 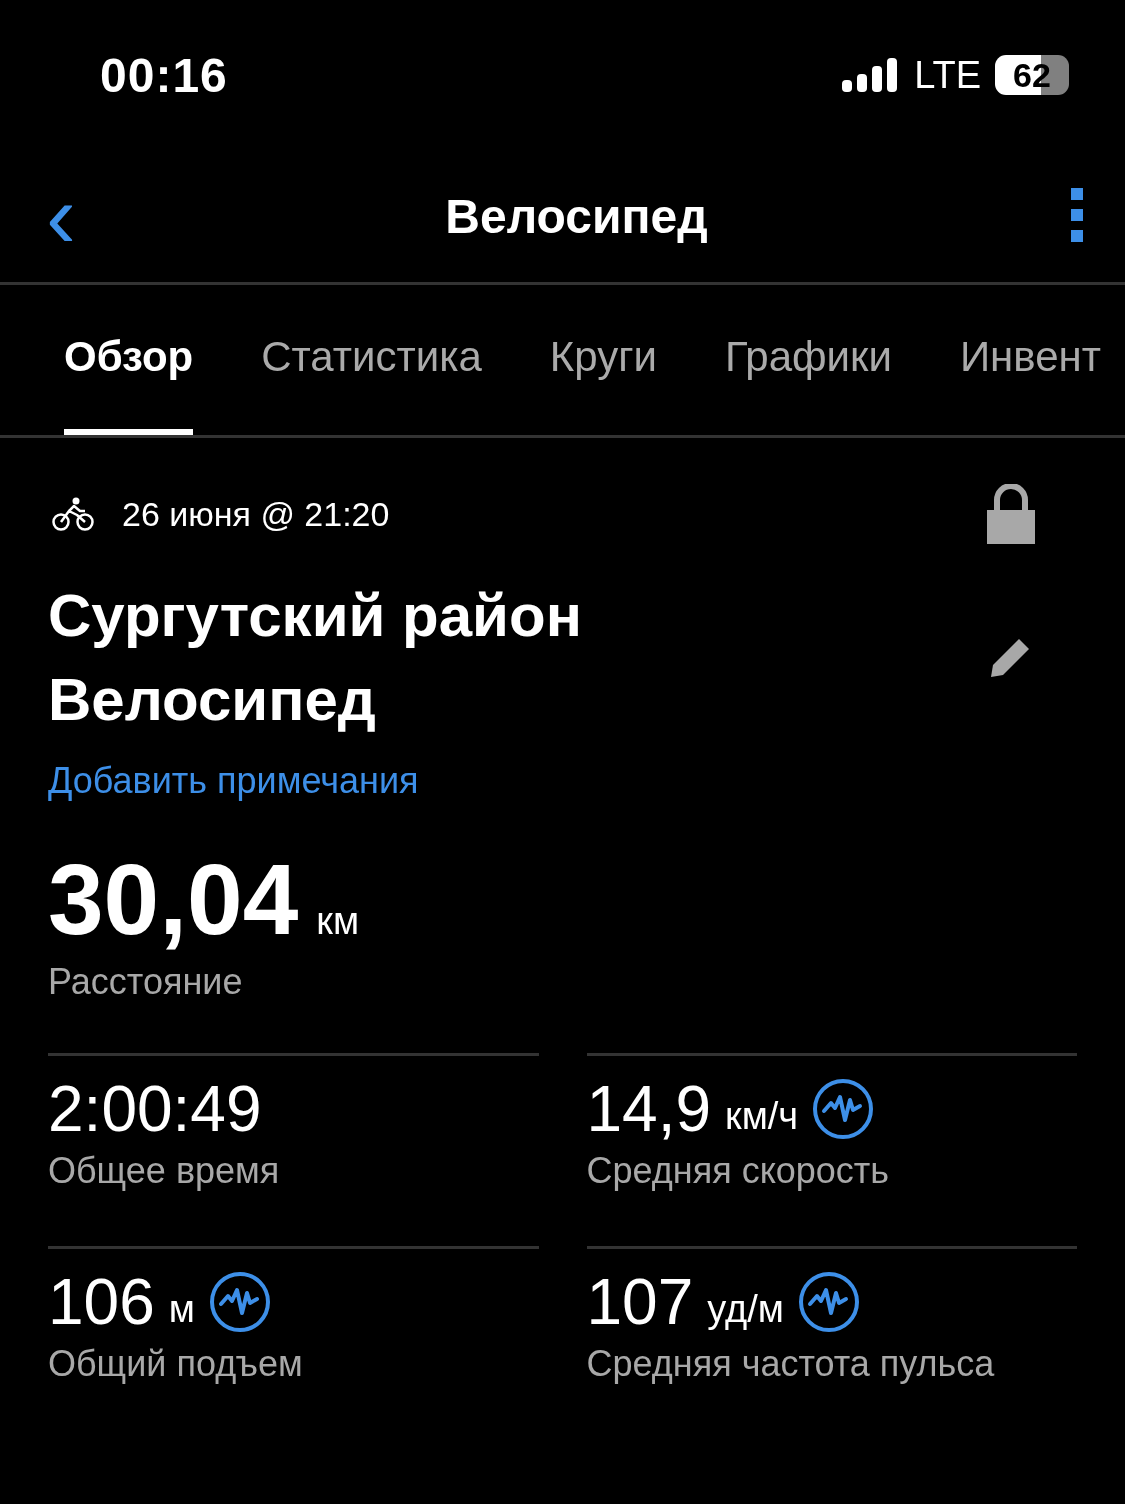 I want to click on network-type: LTE, so click(x=947, y=75).